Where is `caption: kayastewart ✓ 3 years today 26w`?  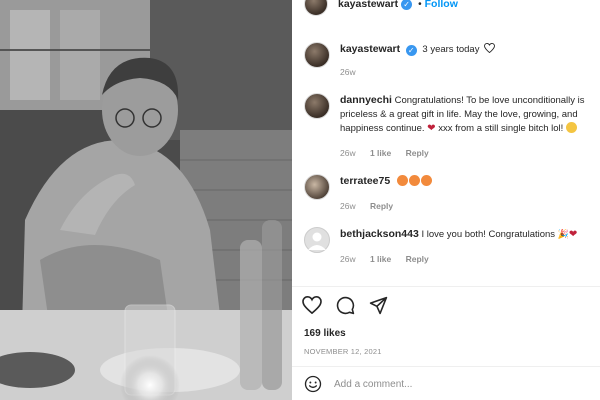
caption: kayastewart ✓ 3 years today 26w is located at coordinates (446, 60).